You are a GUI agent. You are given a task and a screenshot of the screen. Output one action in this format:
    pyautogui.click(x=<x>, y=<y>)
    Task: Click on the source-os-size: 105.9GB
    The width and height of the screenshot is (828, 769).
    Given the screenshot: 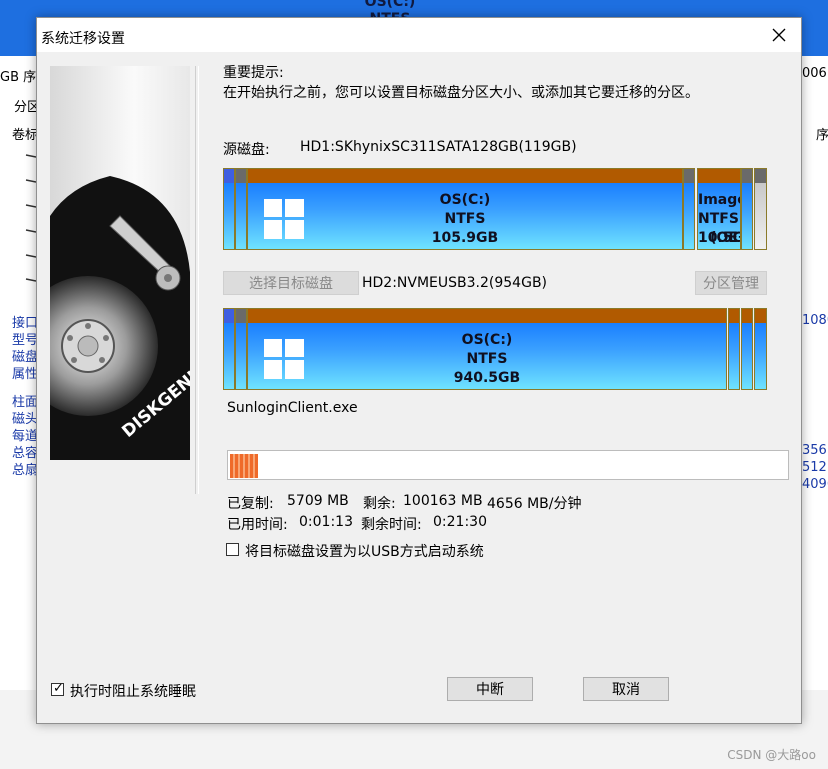 What is the action you would take?
    pyautogui.click(x=465, y=238)
    